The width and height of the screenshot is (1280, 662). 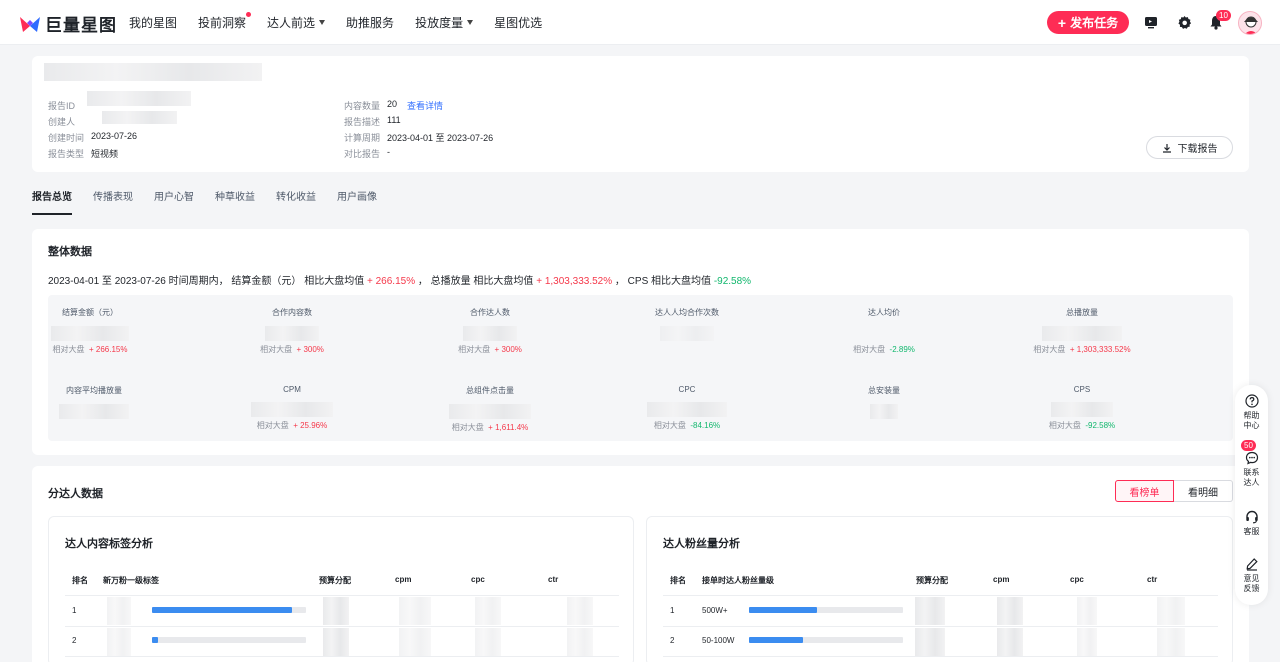 What do you see at coordinates (1251, 464) in the screenshot?
I see `contact-kol-button: 50 联系达人` at bounding box center [1251, 464].